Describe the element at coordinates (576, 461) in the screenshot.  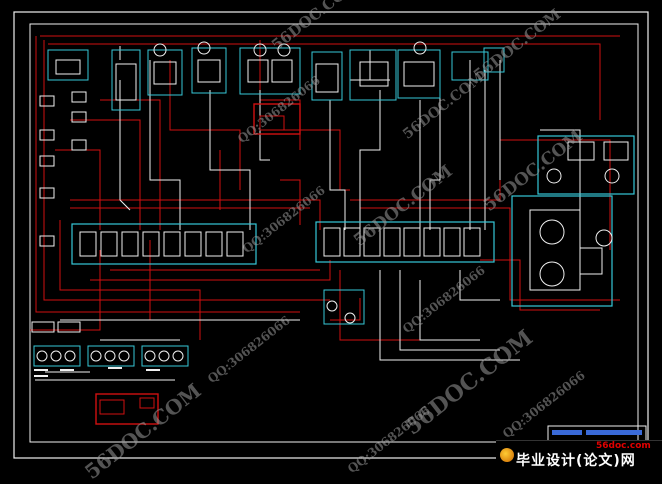
I see `site-name: 毕业设计(论文)网` at that location.